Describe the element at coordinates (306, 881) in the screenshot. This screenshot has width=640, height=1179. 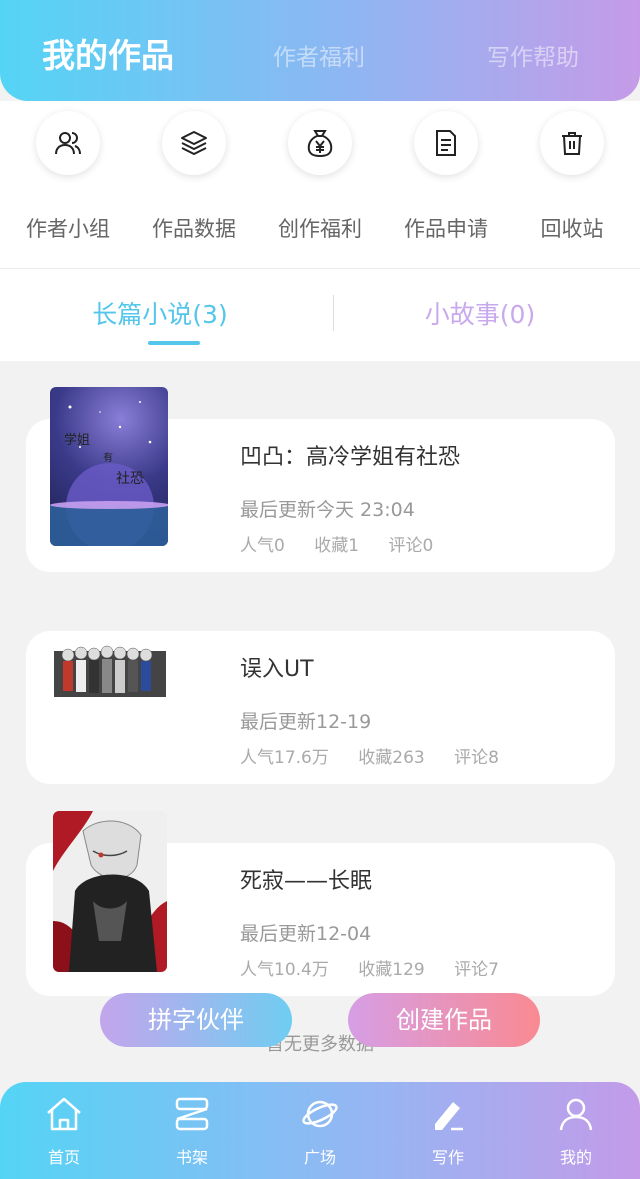
I see `work-title: 死寂——长眠` at that location.